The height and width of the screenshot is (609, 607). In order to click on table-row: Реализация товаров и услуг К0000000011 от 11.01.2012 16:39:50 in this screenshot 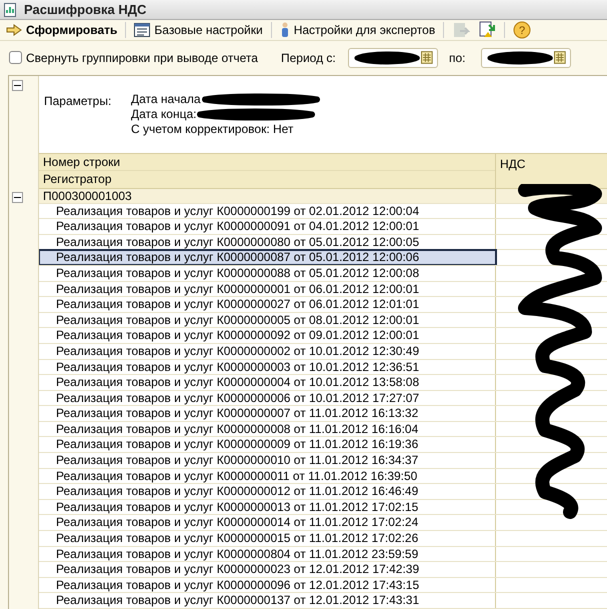, I will do `click(267, 476)`.